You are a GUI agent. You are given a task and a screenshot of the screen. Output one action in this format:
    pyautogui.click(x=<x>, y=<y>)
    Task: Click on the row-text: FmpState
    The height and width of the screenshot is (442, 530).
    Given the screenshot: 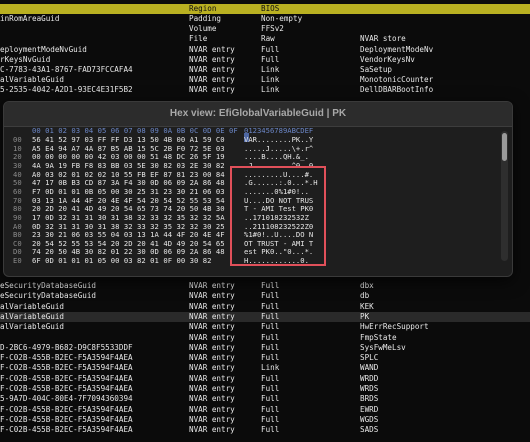 What is the action you would take?
    pyautogui.click(x=378, y=337)
    